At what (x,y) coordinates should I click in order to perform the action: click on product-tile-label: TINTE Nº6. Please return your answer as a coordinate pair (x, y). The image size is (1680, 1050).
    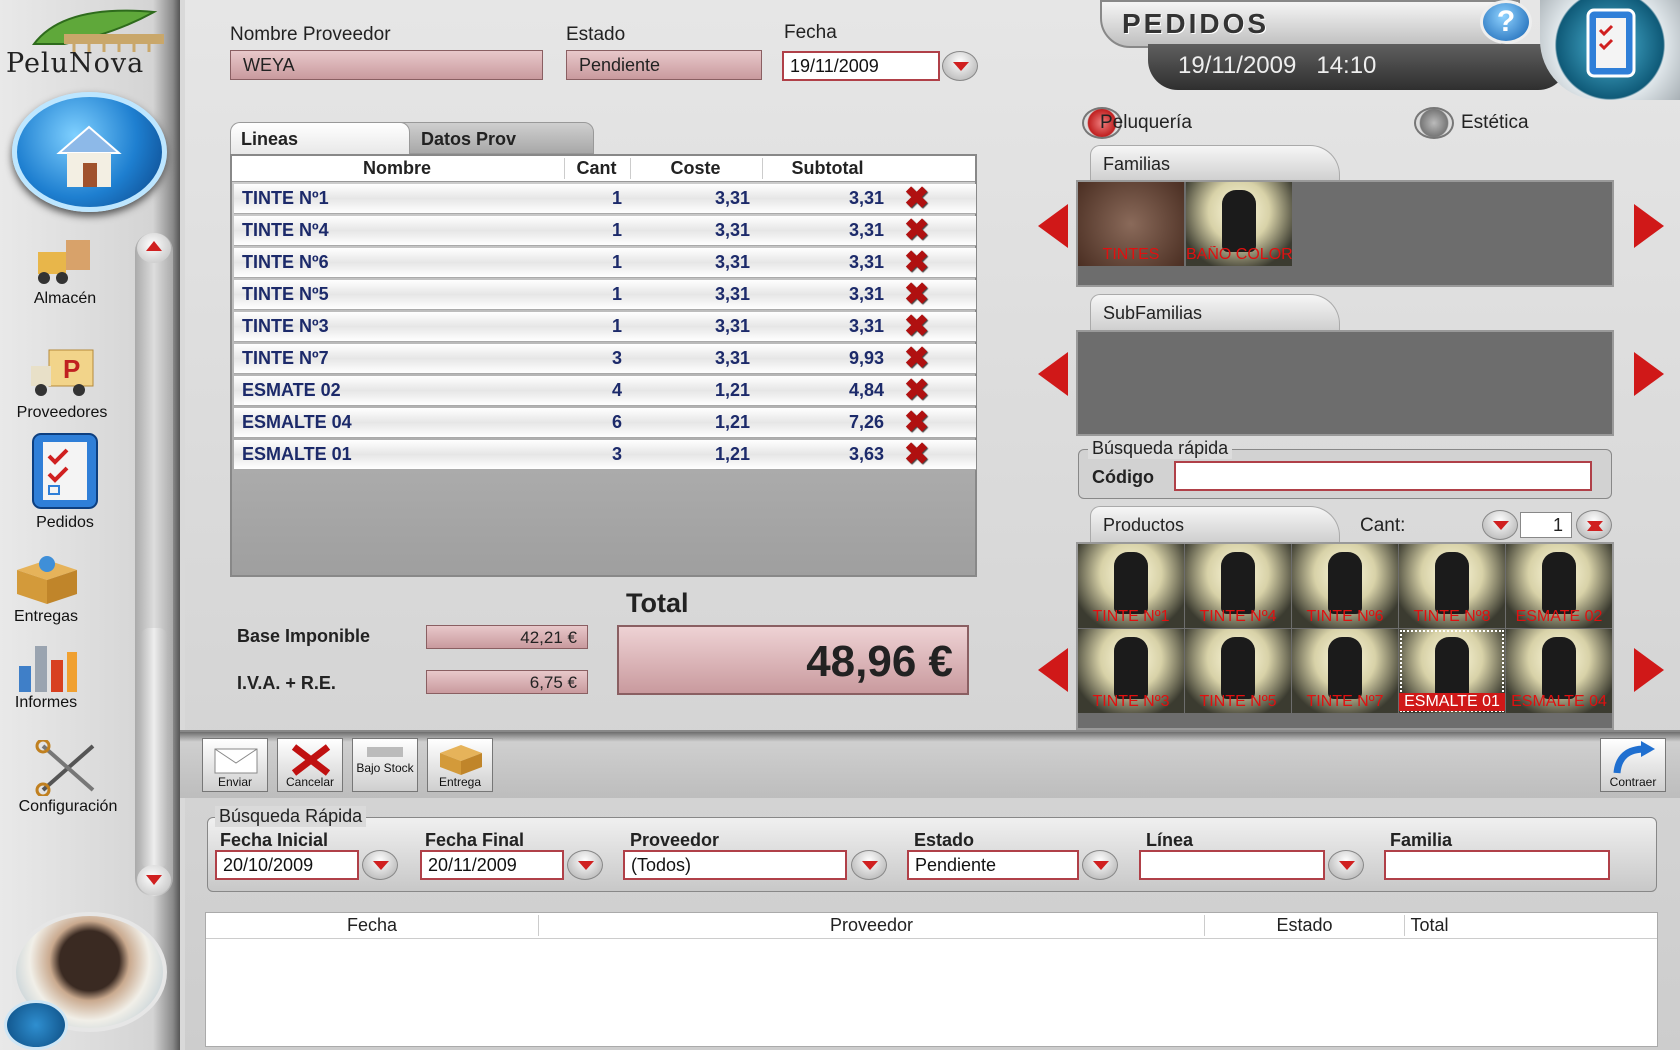
    Looking at the image, I should click on (1345, 616).